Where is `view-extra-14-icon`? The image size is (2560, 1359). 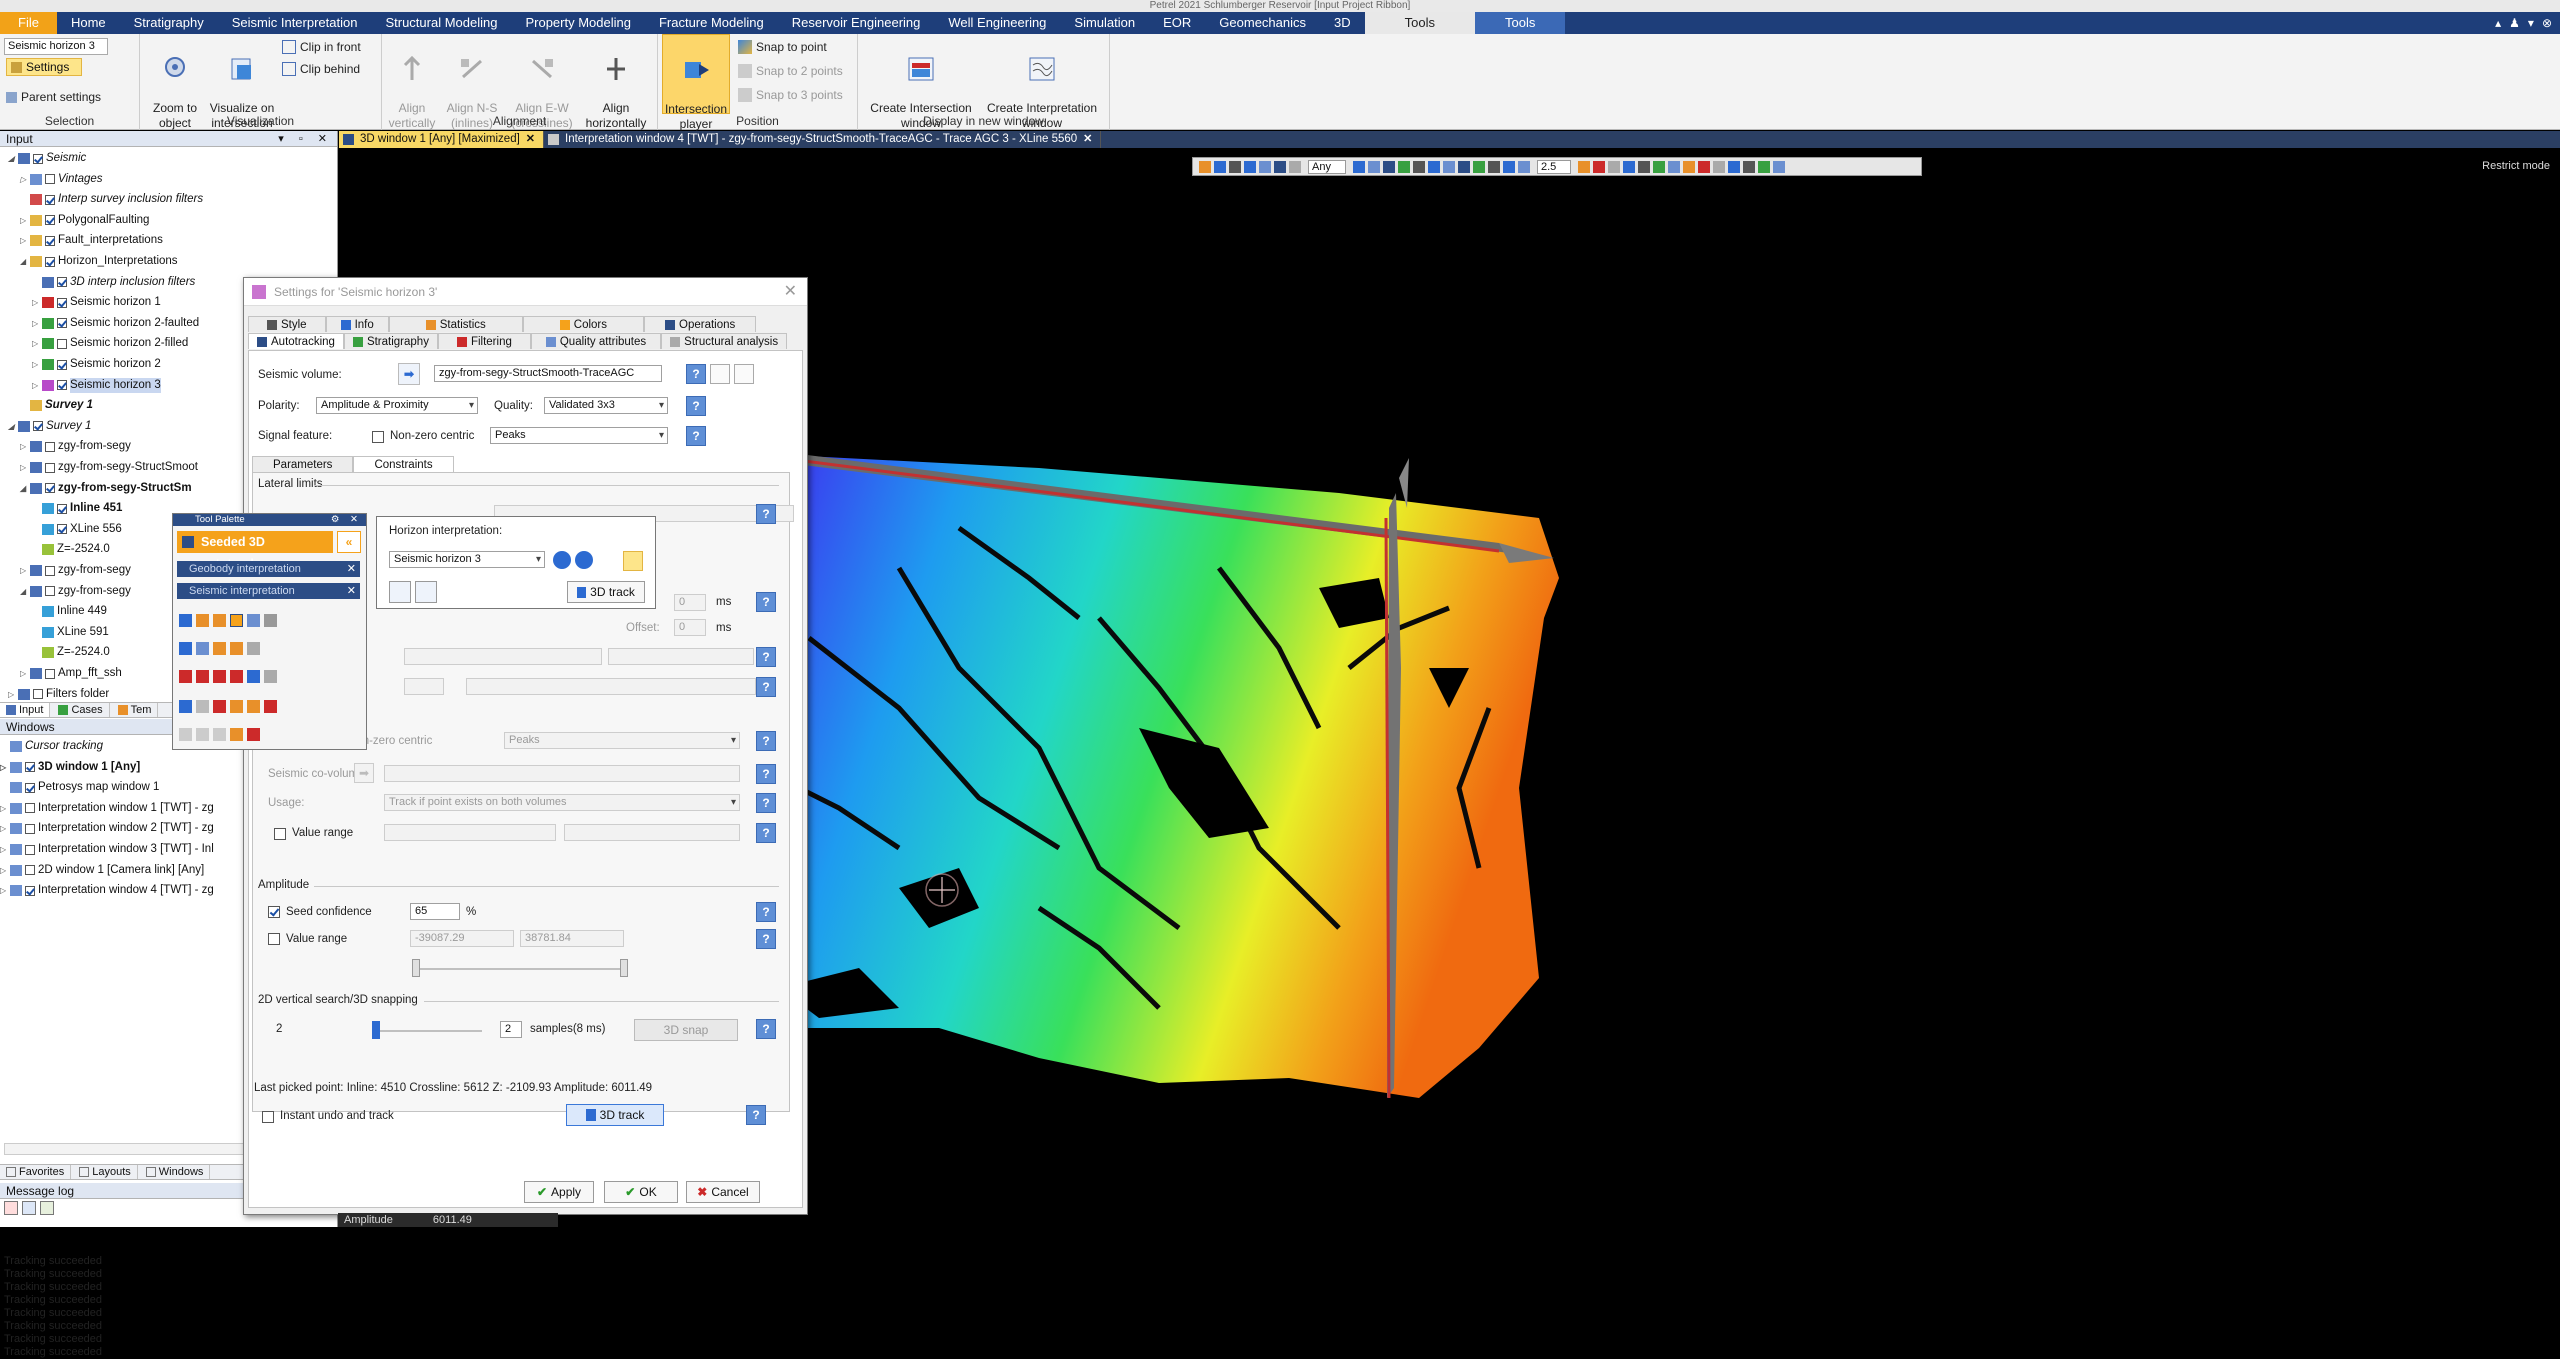 view-extra-14-icon is located at coordinates (1779, 166).